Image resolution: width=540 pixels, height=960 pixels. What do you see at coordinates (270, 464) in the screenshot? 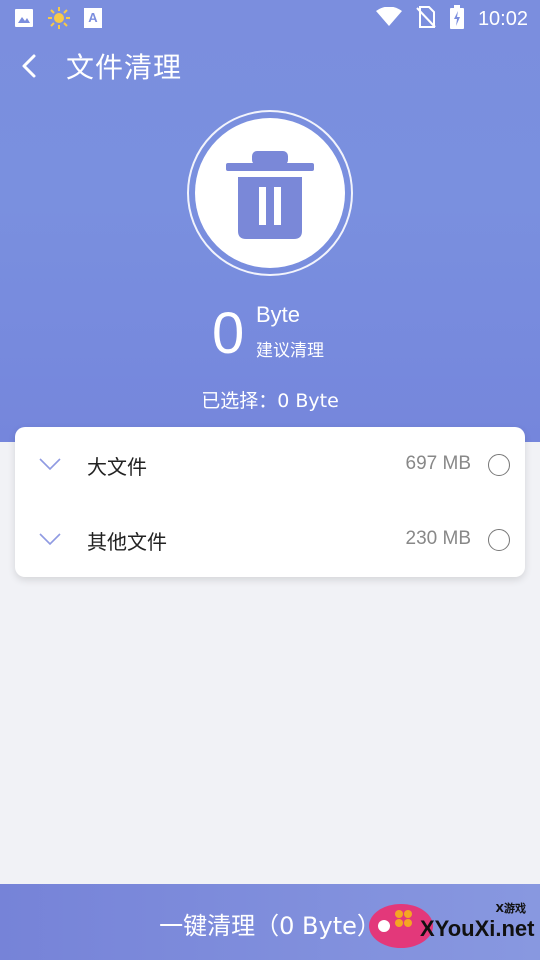
I see `list-item-large-files: 大文件 697 MB` at bounding box center [270, 464].